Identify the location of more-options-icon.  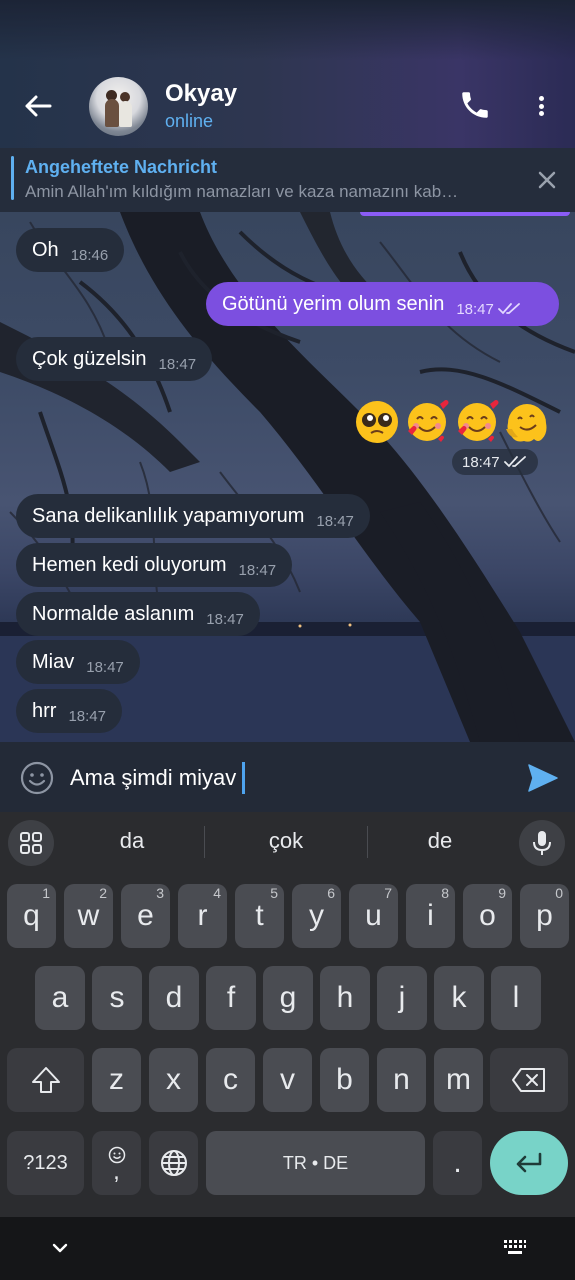
(541, 106).